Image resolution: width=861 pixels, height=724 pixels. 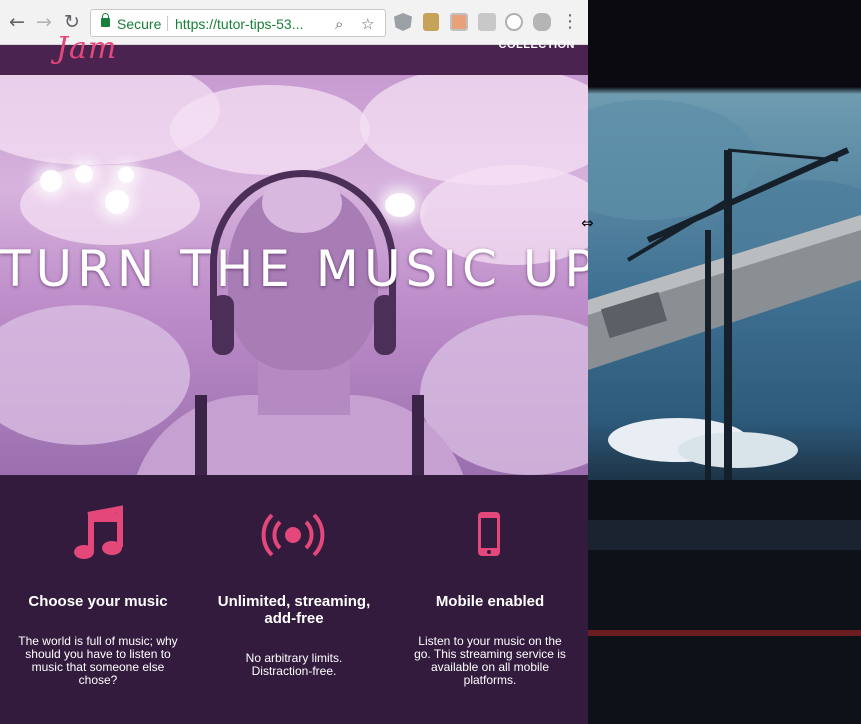 I want to click on resize-cursor-icon: ⇔, so click(x=587, y=223).